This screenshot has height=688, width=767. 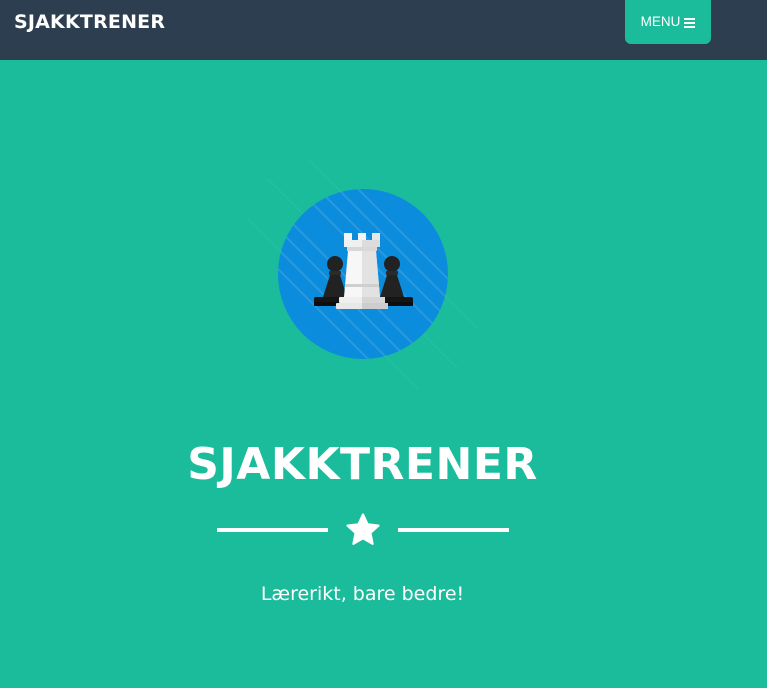 I want to click on menu-button: MENU, so click(x=668, y=22).